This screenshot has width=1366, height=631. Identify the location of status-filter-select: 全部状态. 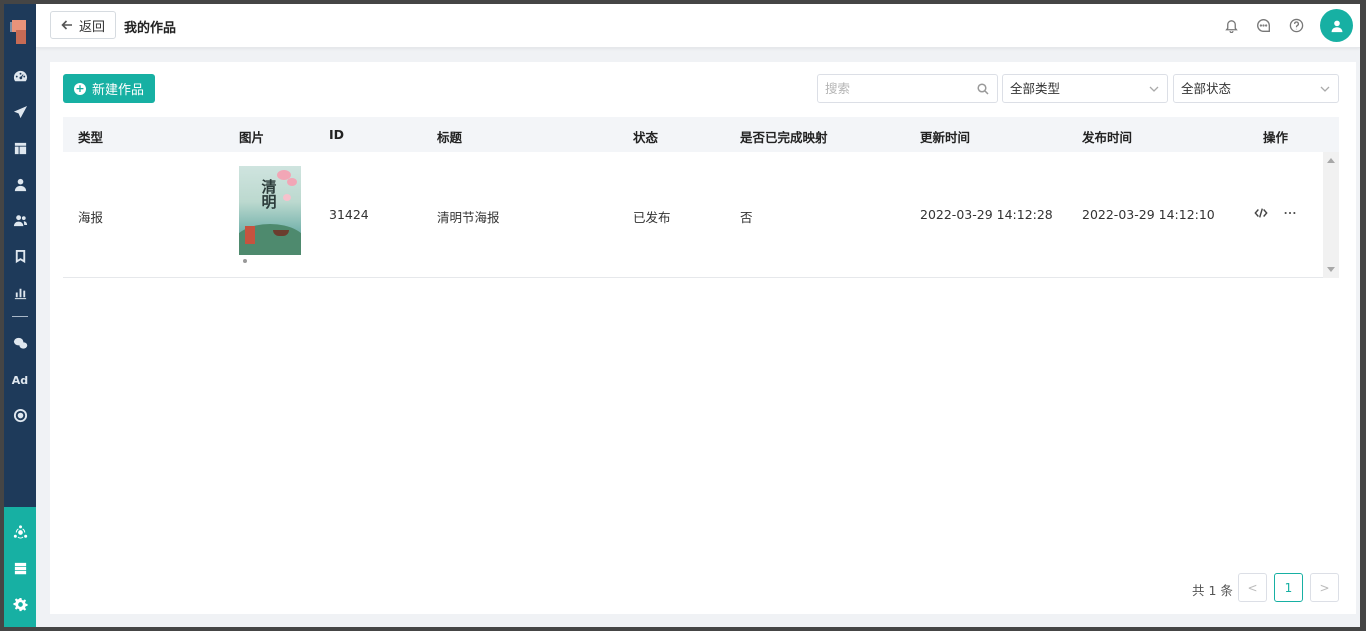
(1256, 88).